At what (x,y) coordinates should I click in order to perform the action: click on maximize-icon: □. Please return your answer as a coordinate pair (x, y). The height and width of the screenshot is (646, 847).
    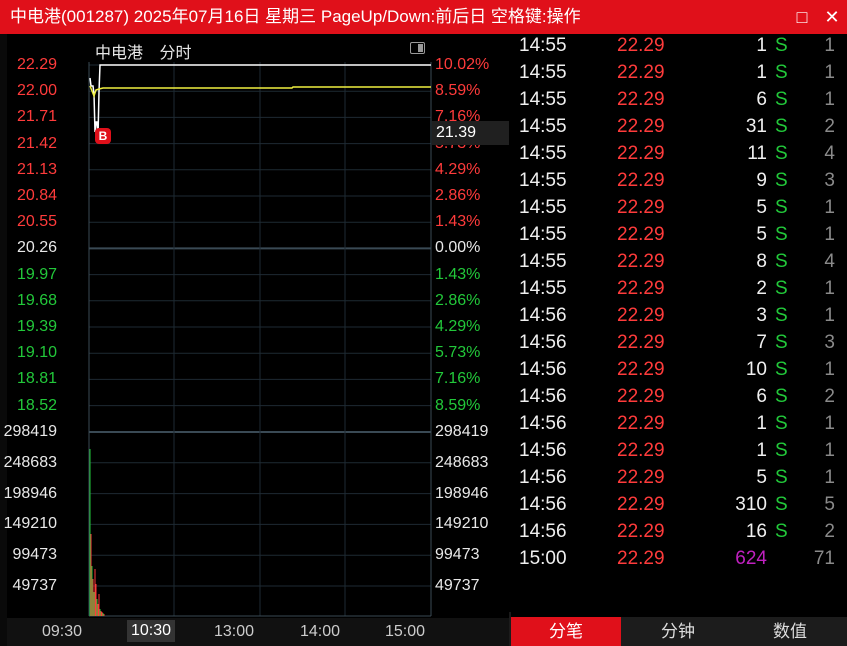
    Looking at the image, I should click on (802, 17).